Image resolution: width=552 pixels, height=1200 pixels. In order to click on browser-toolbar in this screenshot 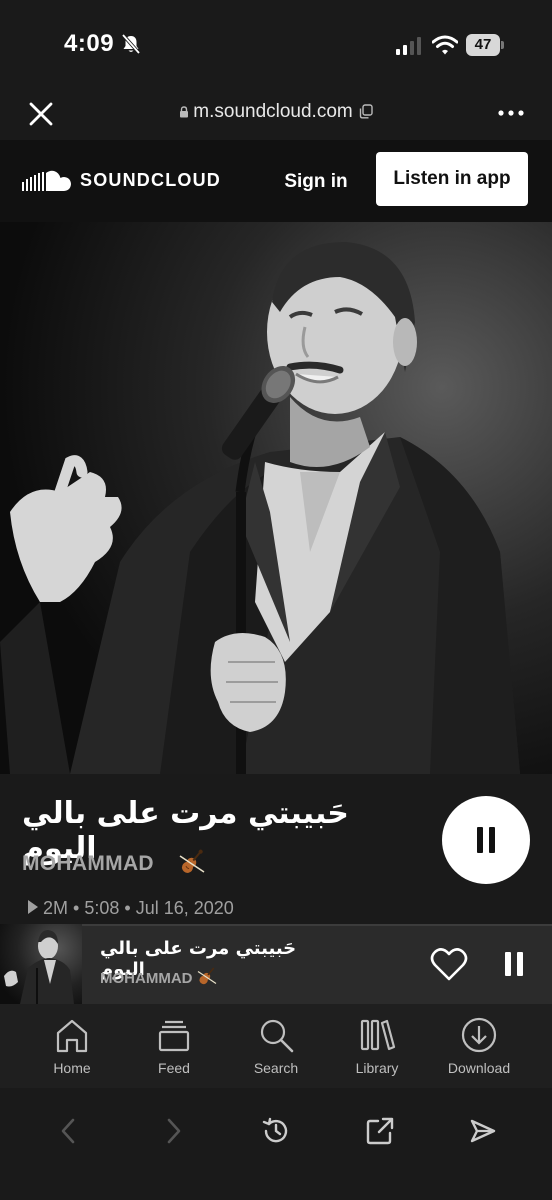, I will do `click(276, 1144)`.